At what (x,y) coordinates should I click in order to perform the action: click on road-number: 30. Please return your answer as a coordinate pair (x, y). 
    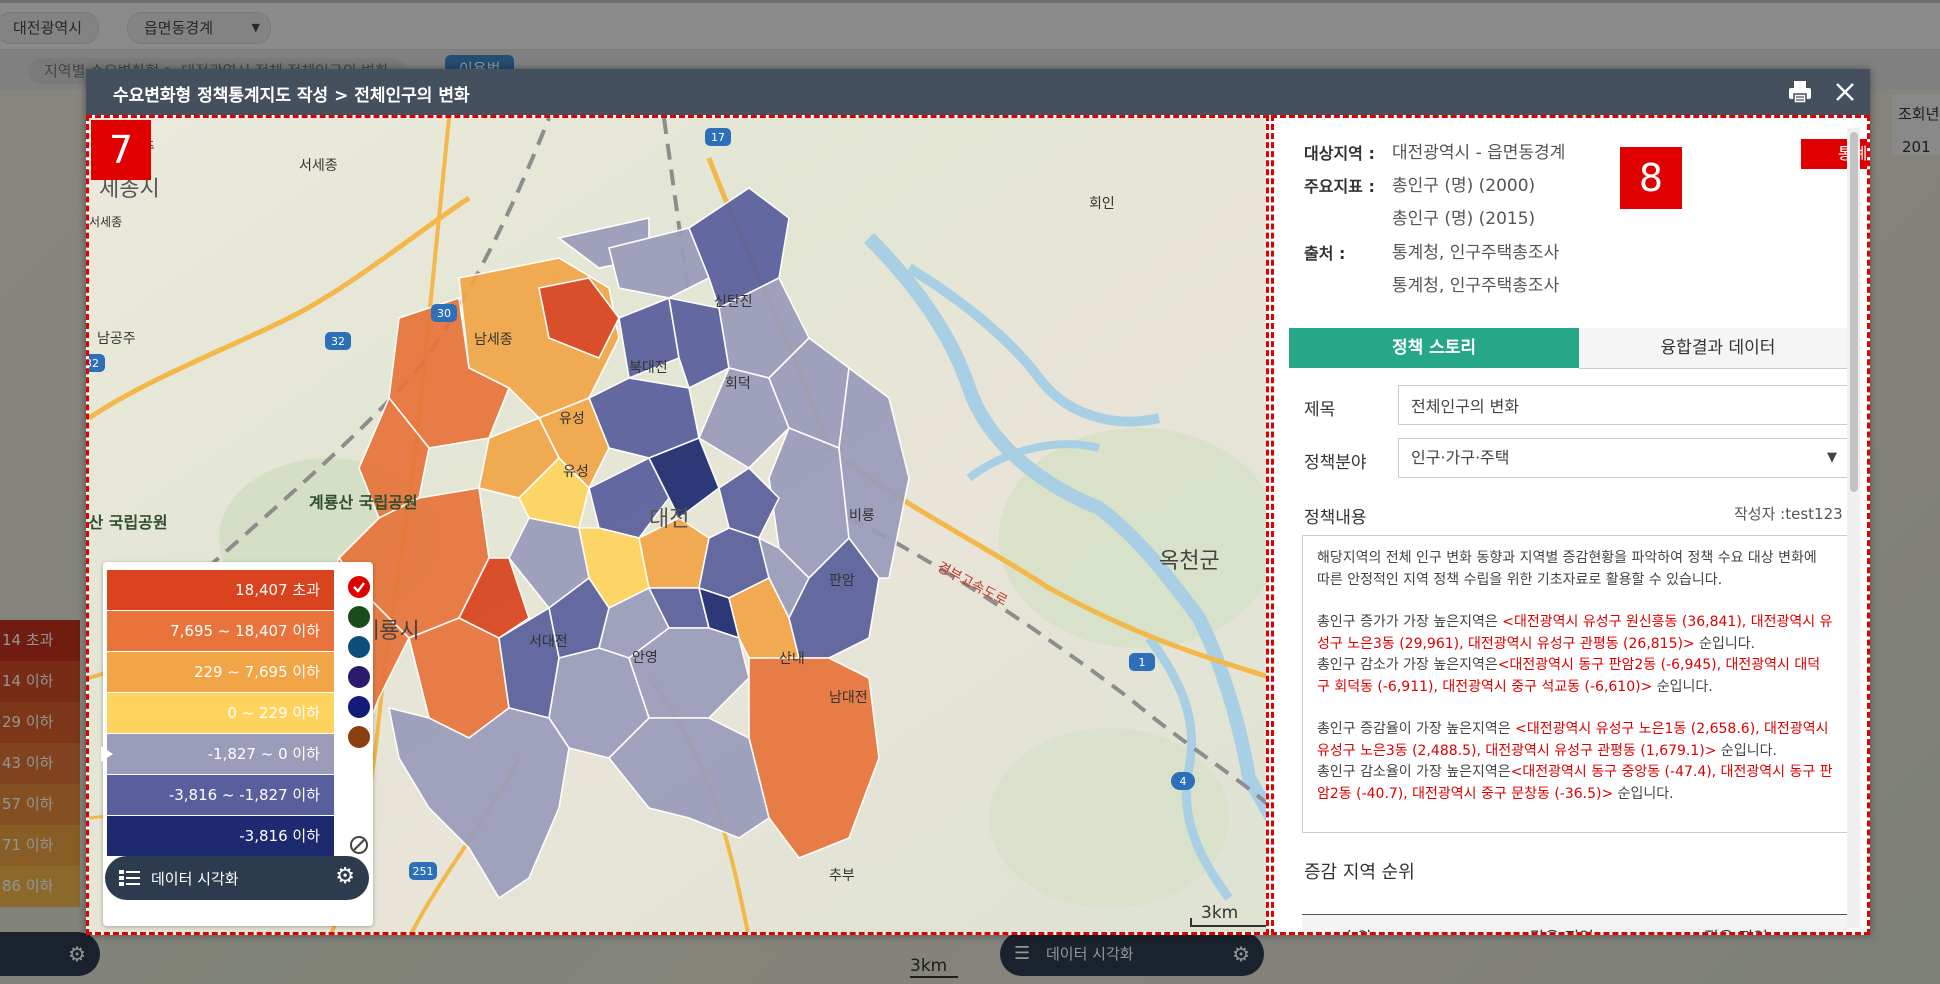
    Looking at the image, I should click on (444, 313).